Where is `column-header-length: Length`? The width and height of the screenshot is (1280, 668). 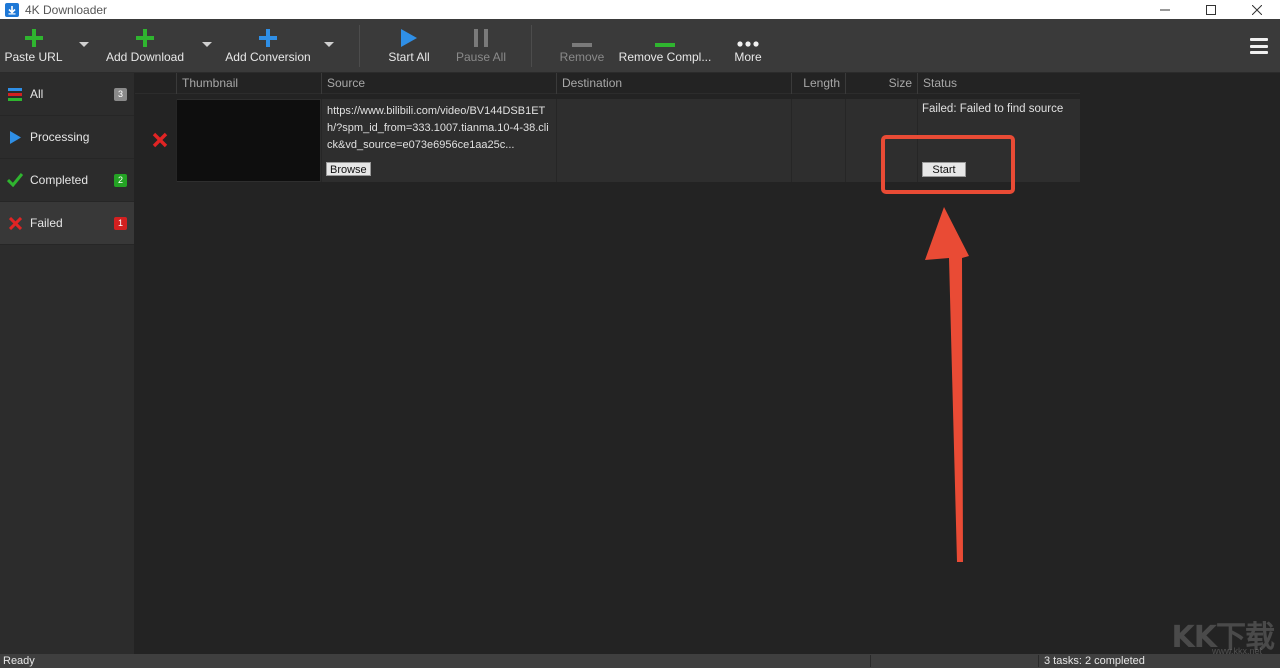 column-header-length: Length is located at coordinates (818, 83).